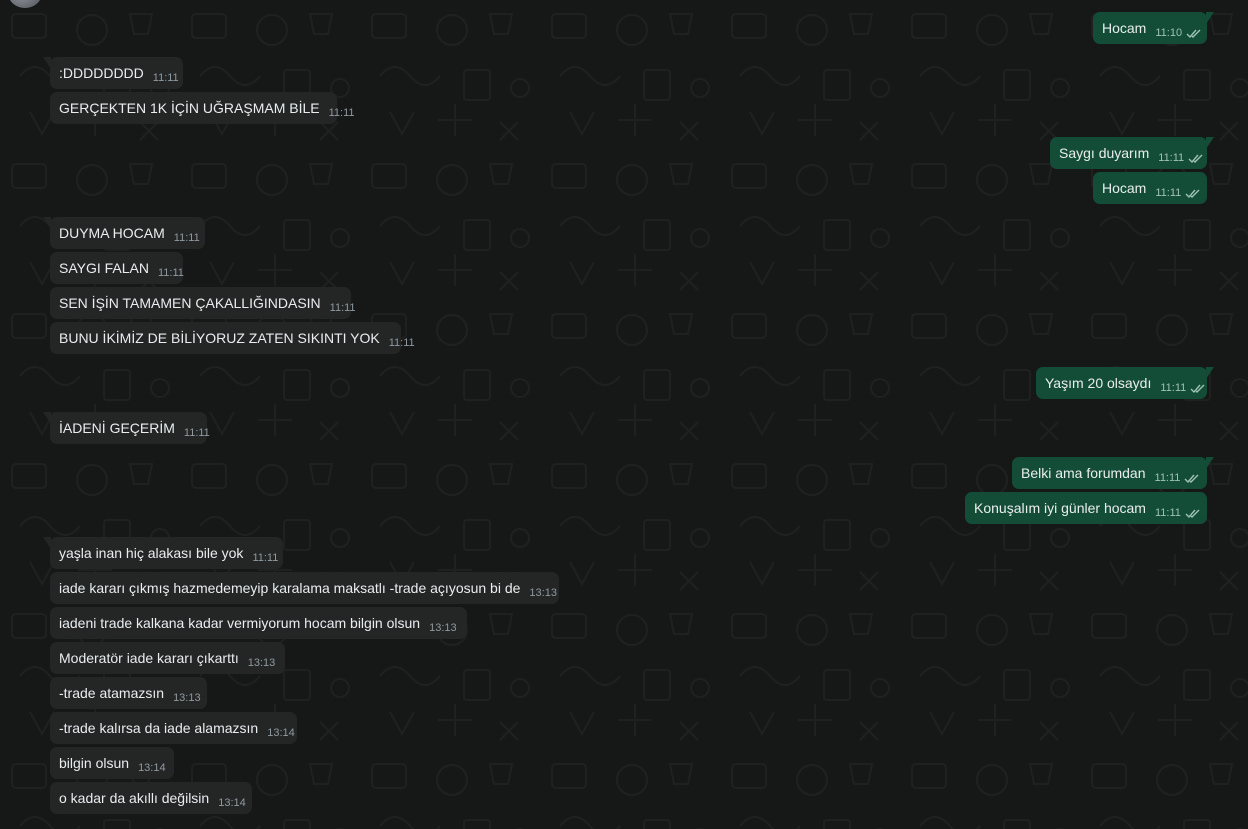 Image resolution: width=1248 pixels, height=829 pixels. What do you see at coordinates (134, 798) in the screenshot?
I see `message-text: o kadar da akıllı değilsin` at bounding box center [134, 798].